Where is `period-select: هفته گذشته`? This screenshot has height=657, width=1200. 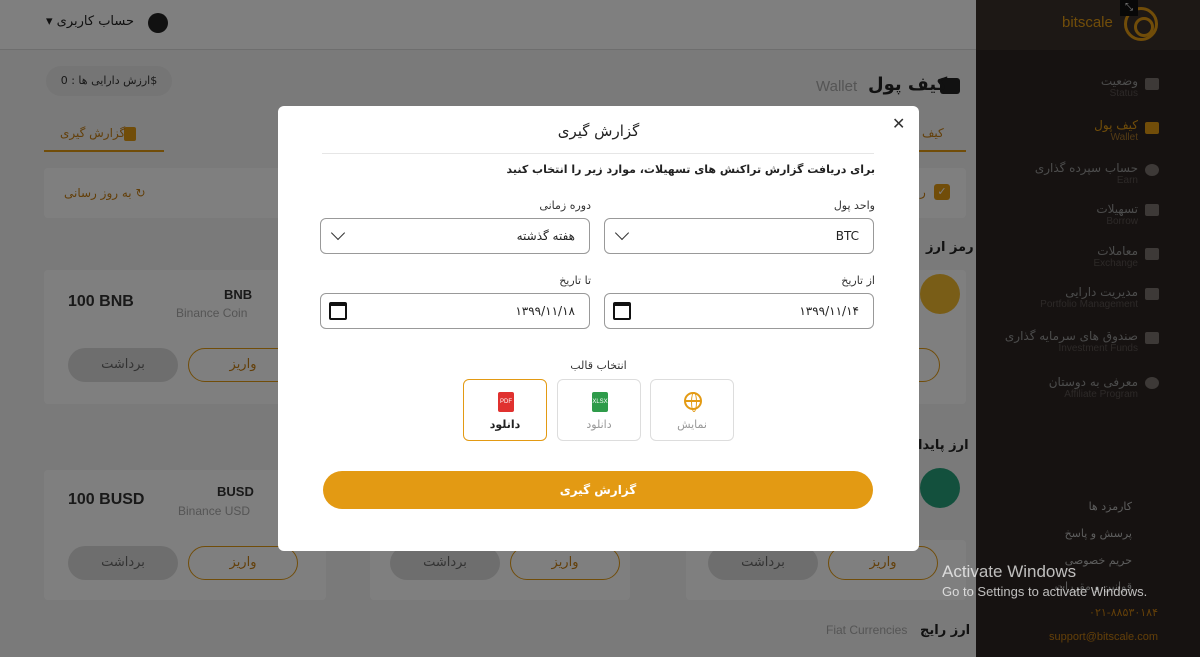
period-select: هفته گذشته is located at coordinates (455, 236).